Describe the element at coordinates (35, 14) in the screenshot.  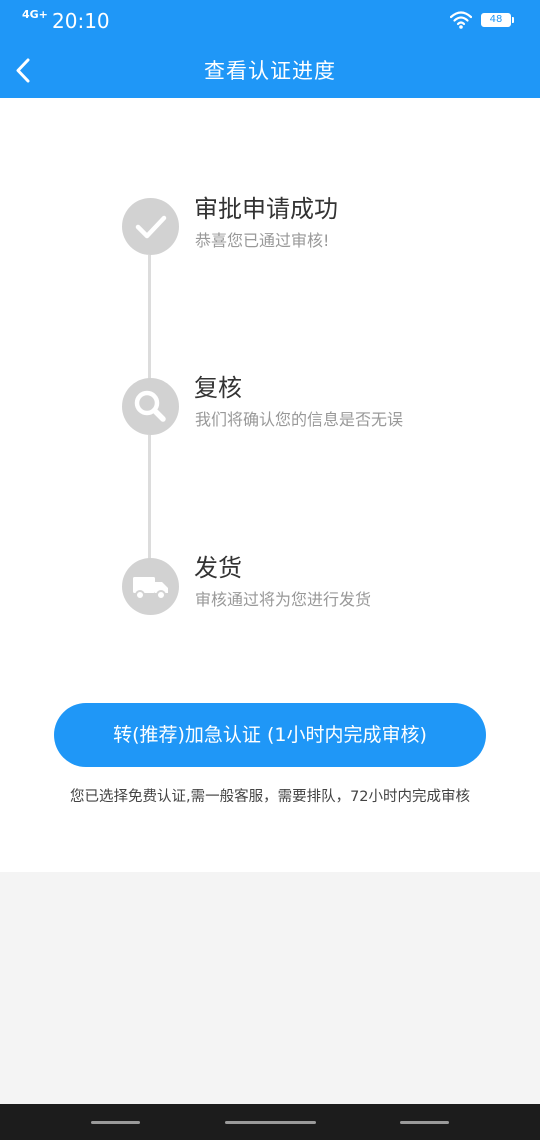
I see `network-indicator: 4G+` at that location.